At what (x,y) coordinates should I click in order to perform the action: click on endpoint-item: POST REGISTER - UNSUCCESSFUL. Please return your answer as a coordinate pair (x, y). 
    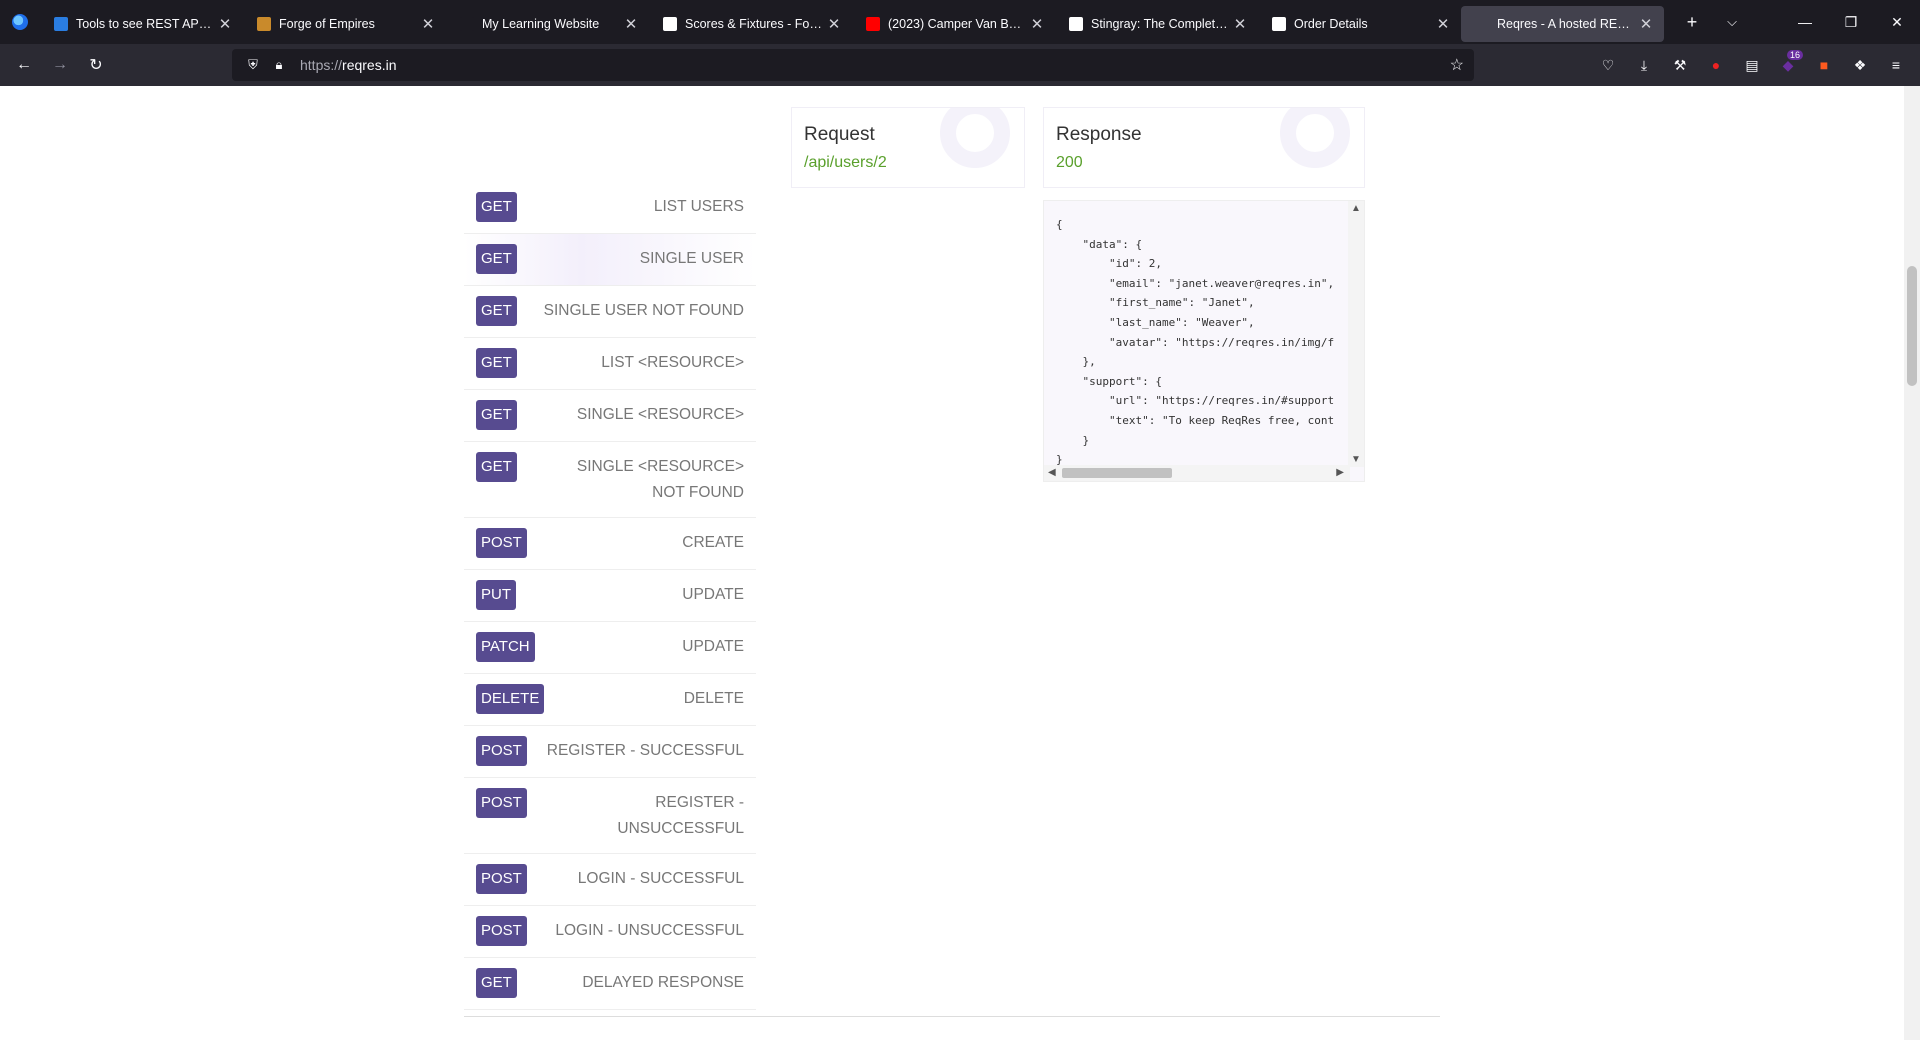
    Looking at the image, I should click on (610, 816).